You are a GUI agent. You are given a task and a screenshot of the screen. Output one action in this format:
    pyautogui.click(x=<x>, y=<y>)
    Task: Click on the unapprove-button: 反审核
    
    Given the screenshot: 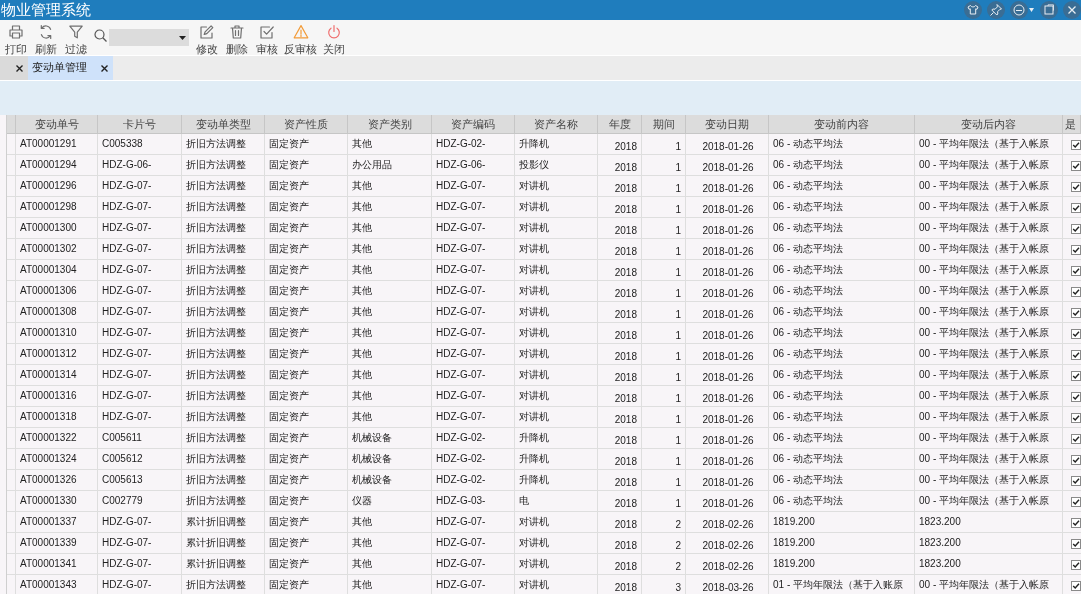 What is the action you would take?
    pyautogui.click(x=300, y=37)
    